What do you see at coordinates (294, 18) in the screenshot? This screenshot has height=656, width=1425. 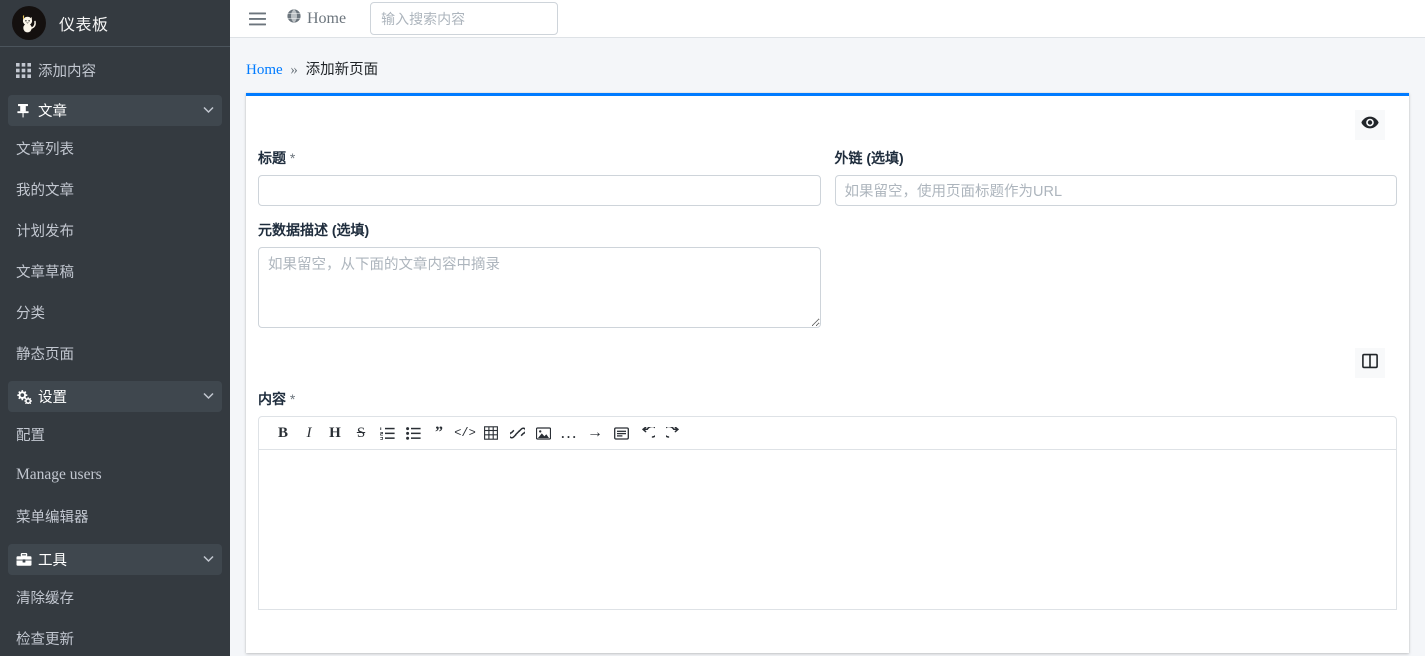 I see `globe-icon` at bounding box center [294, 18].